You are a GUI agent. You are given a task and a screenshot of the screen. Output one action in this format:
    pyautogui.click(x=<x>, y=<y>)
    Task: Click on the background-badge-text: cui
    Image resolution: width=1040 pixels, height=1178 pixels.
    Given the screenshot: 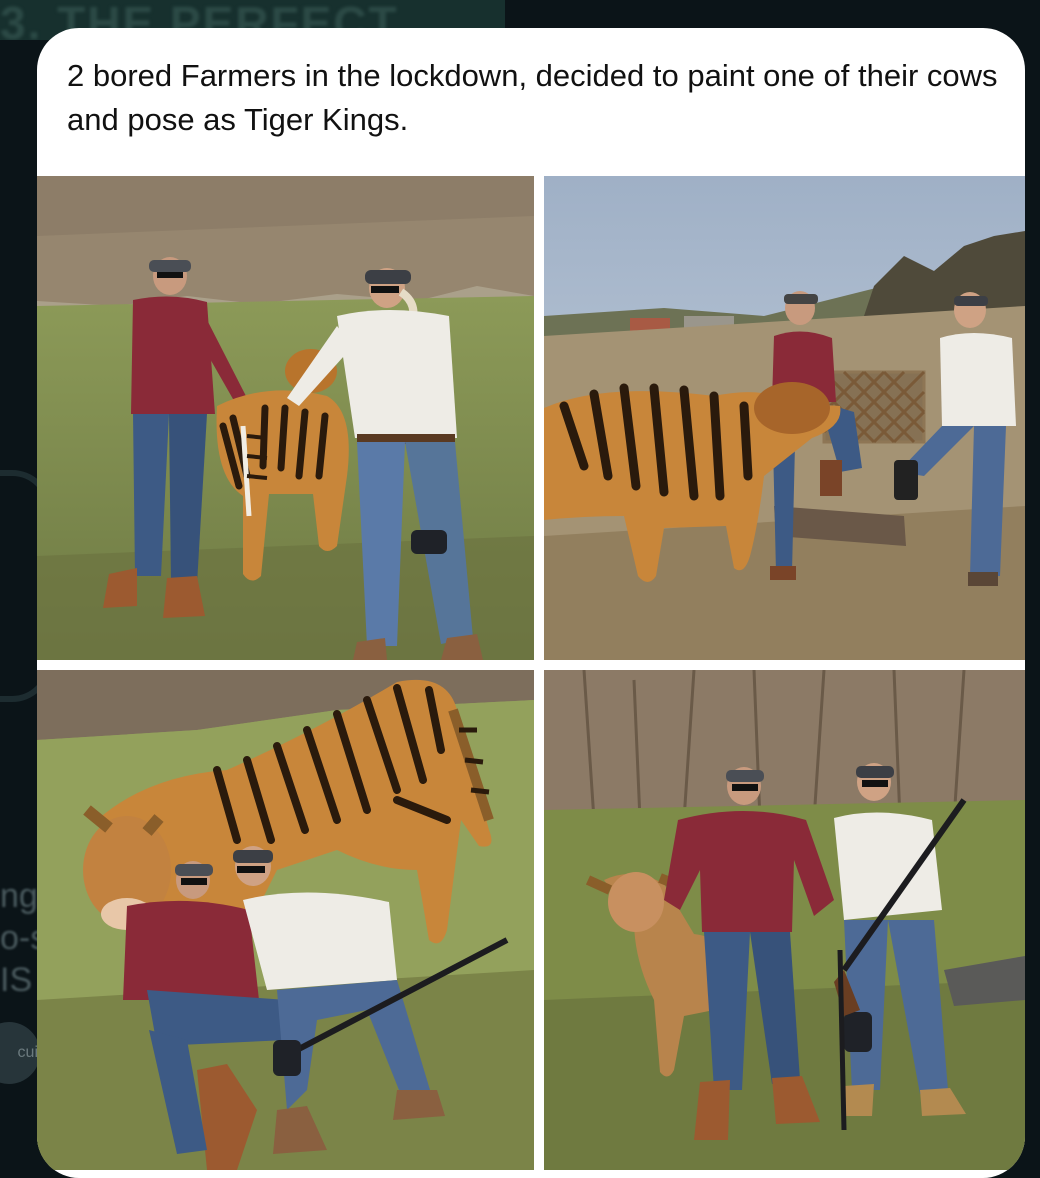 What is the action you would take?
    pyautogui.click(x=27, y=1052)
    